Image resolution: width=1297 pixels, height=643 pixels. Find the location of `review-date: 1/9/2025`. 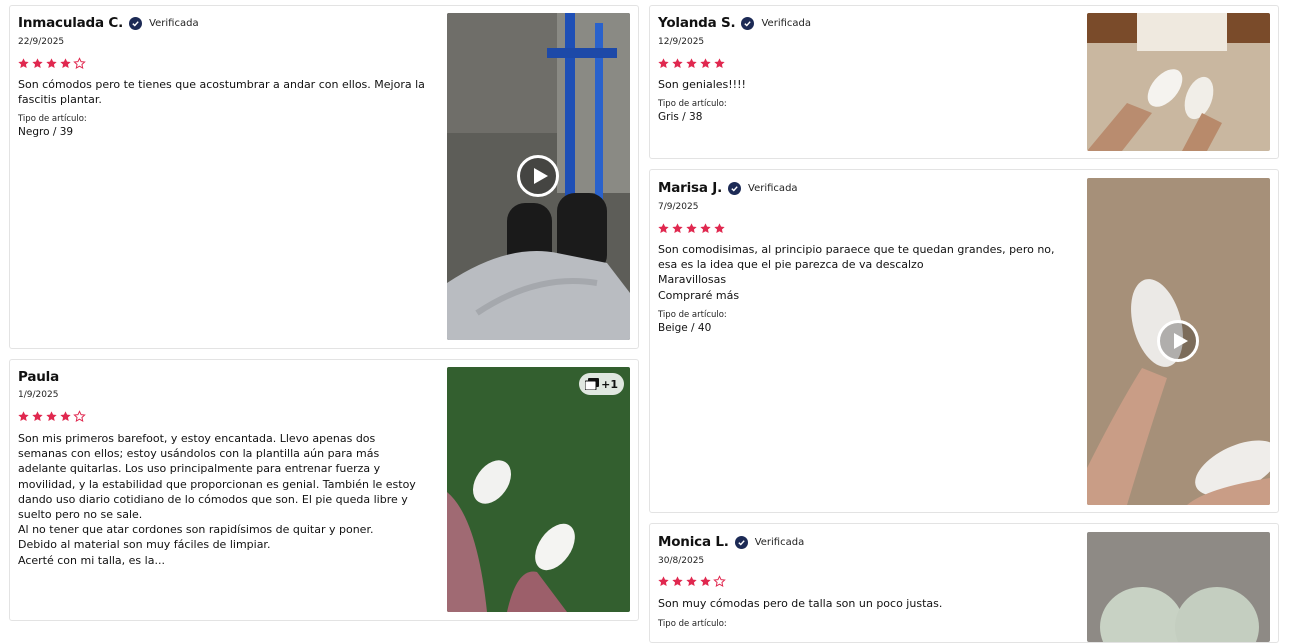

review-date: 1/9/2025 is located at coordinates (38, 395).